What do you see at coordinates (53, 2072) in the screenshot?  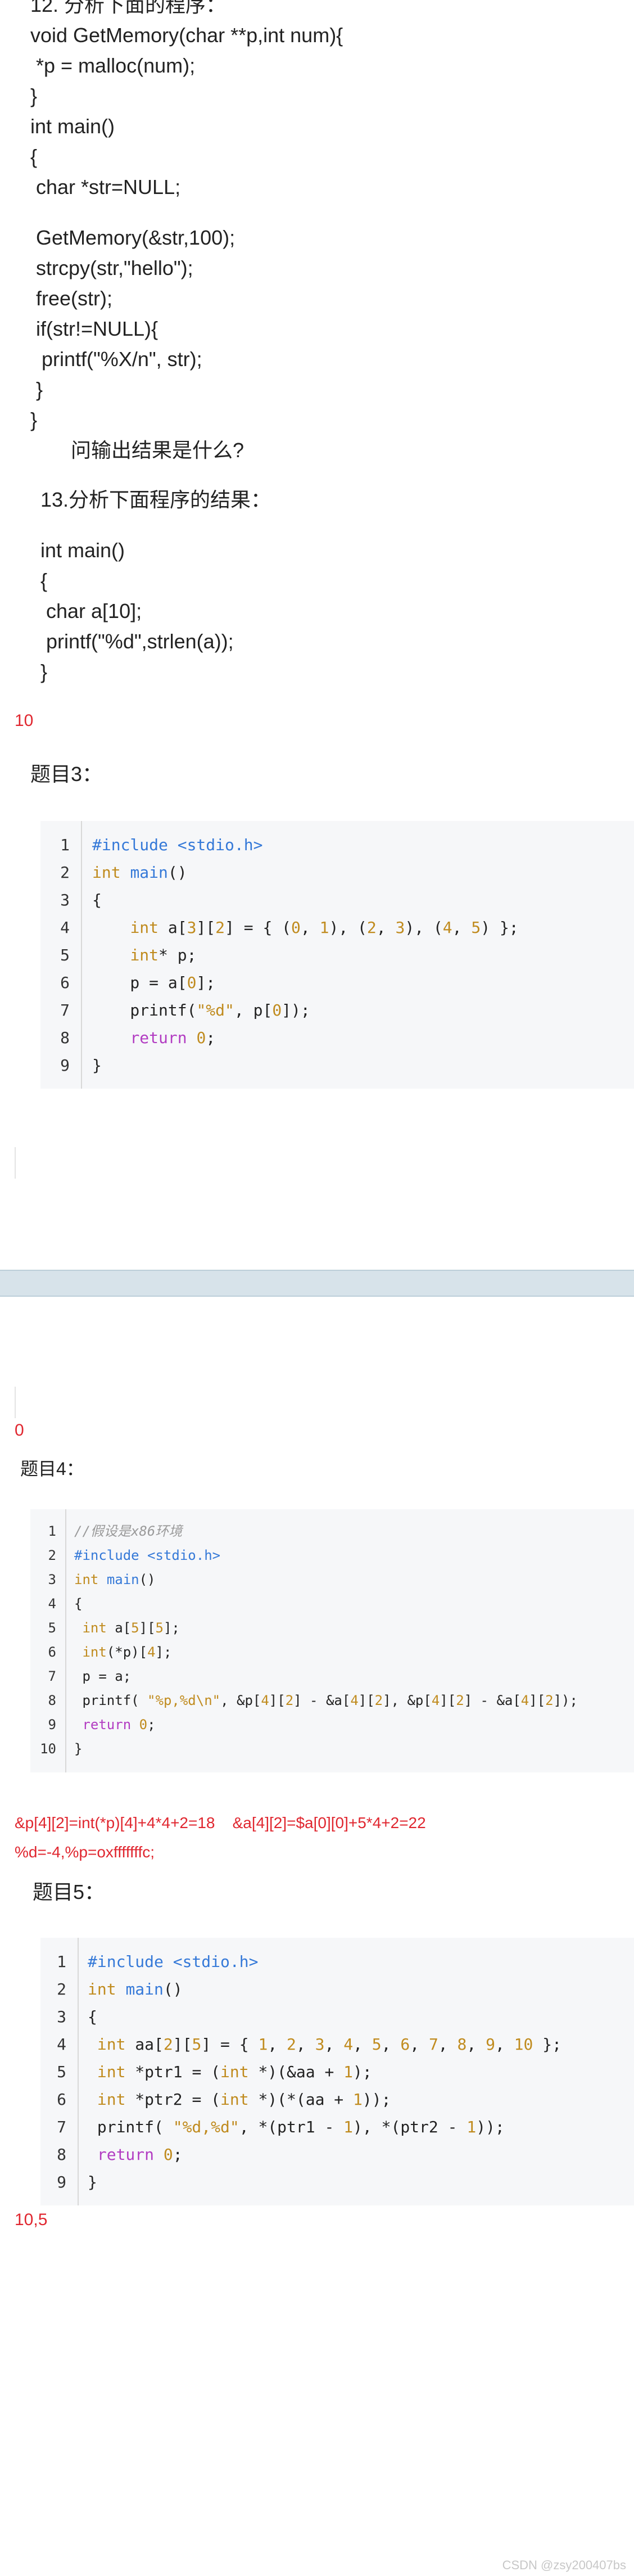 I see `t5-line-numbers: 1 2 3 4 5 6 7 8 9` at bounding box center [53, 2072].